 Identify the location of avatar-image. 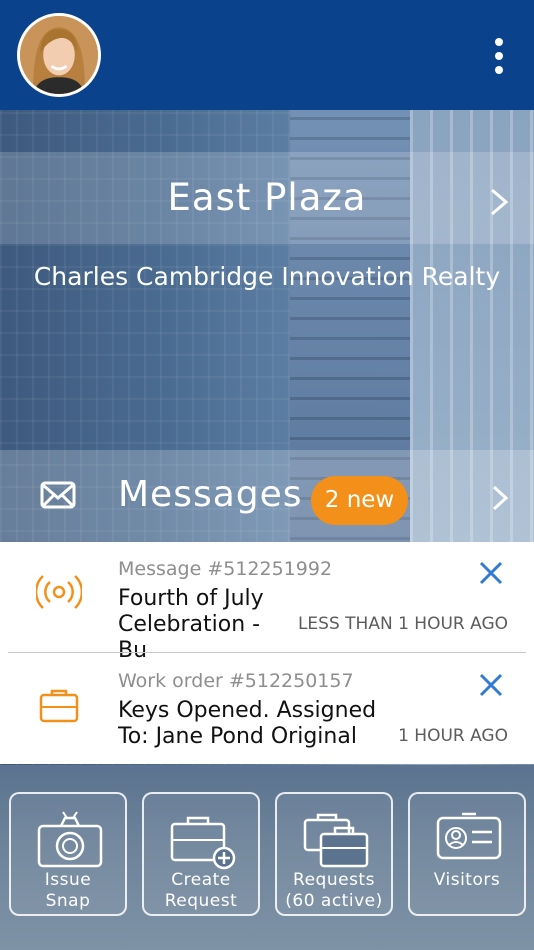
(59, 55).